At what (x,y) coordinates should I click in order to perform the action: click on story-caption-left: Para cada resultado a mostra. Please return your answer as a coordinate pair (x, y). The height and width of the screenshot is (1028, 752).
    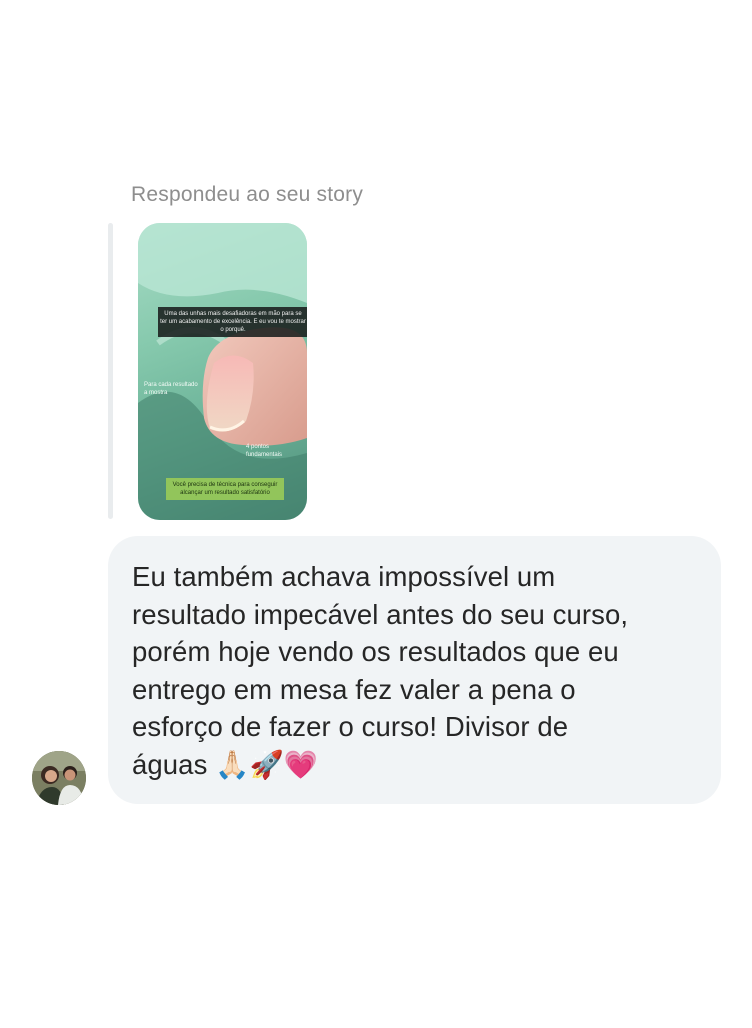
    Looking at the image, I should click on (171, 389).